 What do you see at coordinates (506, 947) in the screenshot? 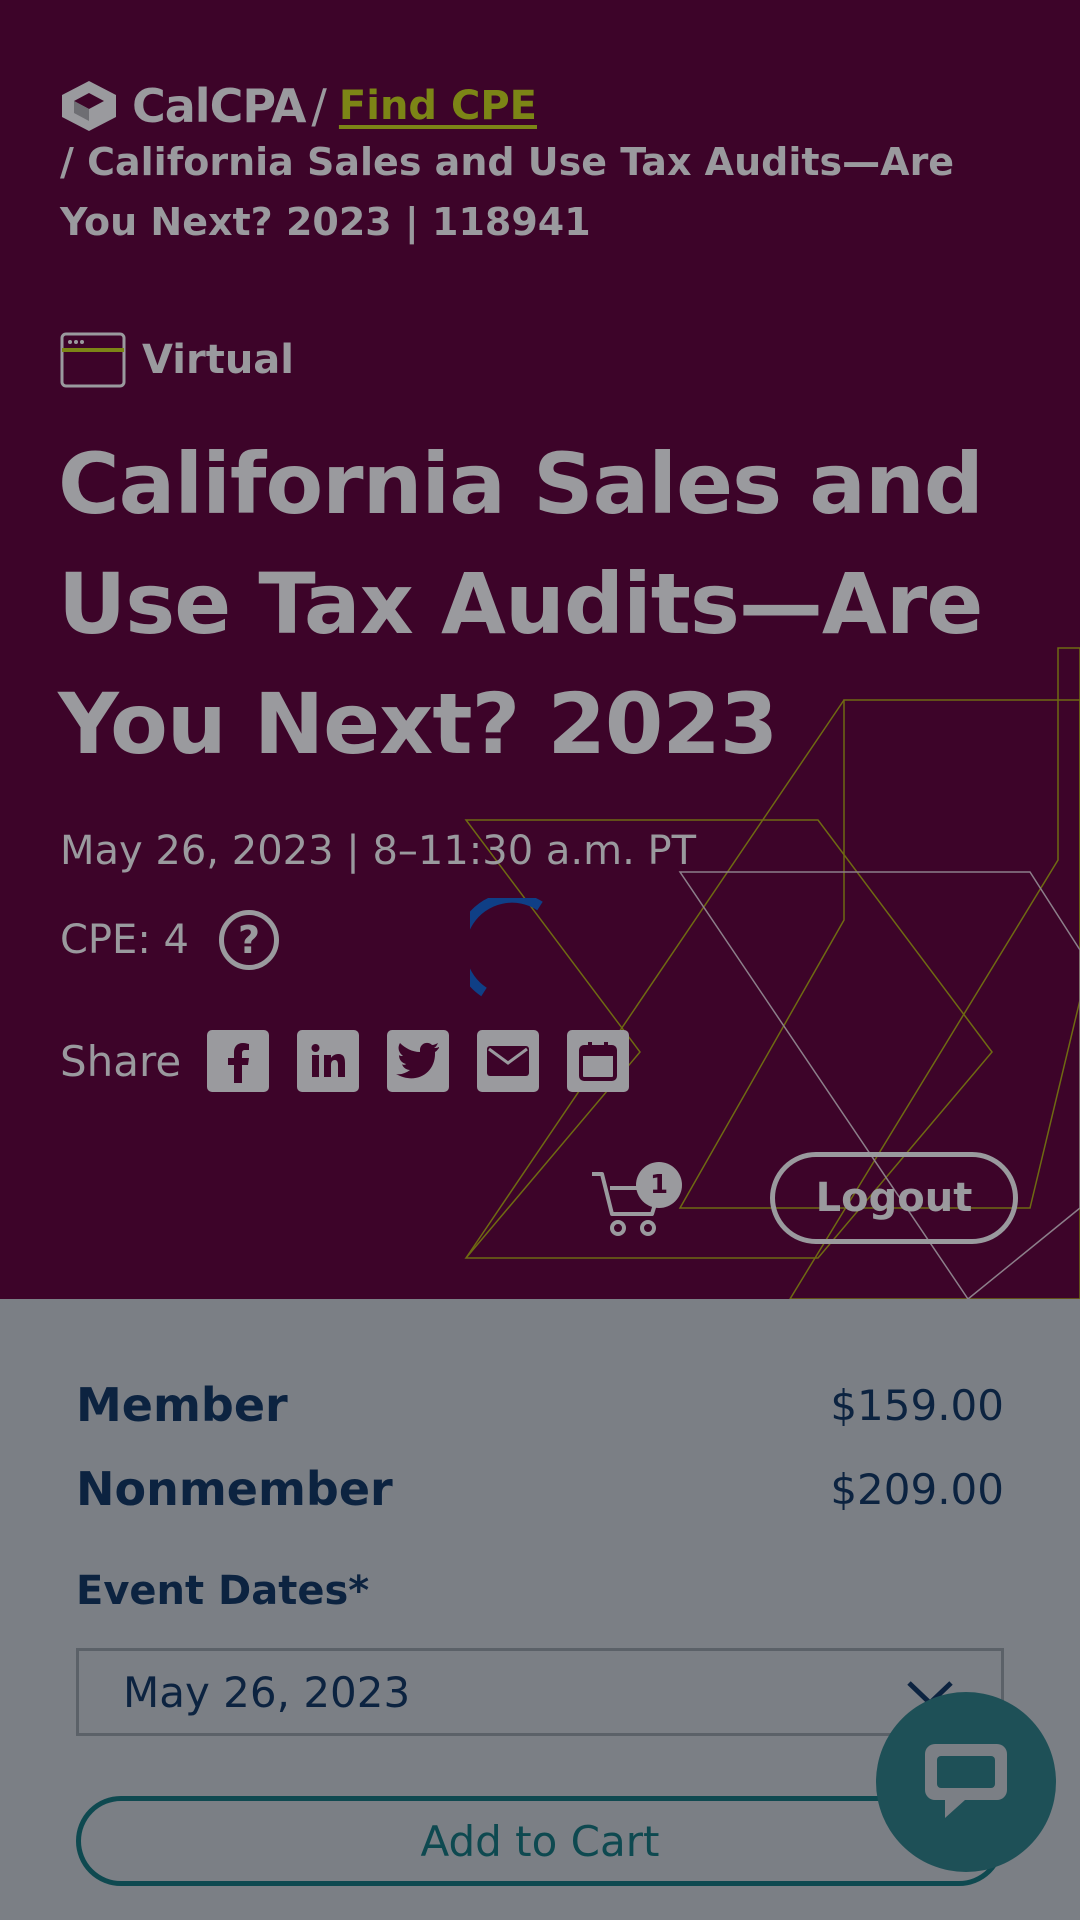
I see `loading-spinner-icon` at bounding box center [506, 947].